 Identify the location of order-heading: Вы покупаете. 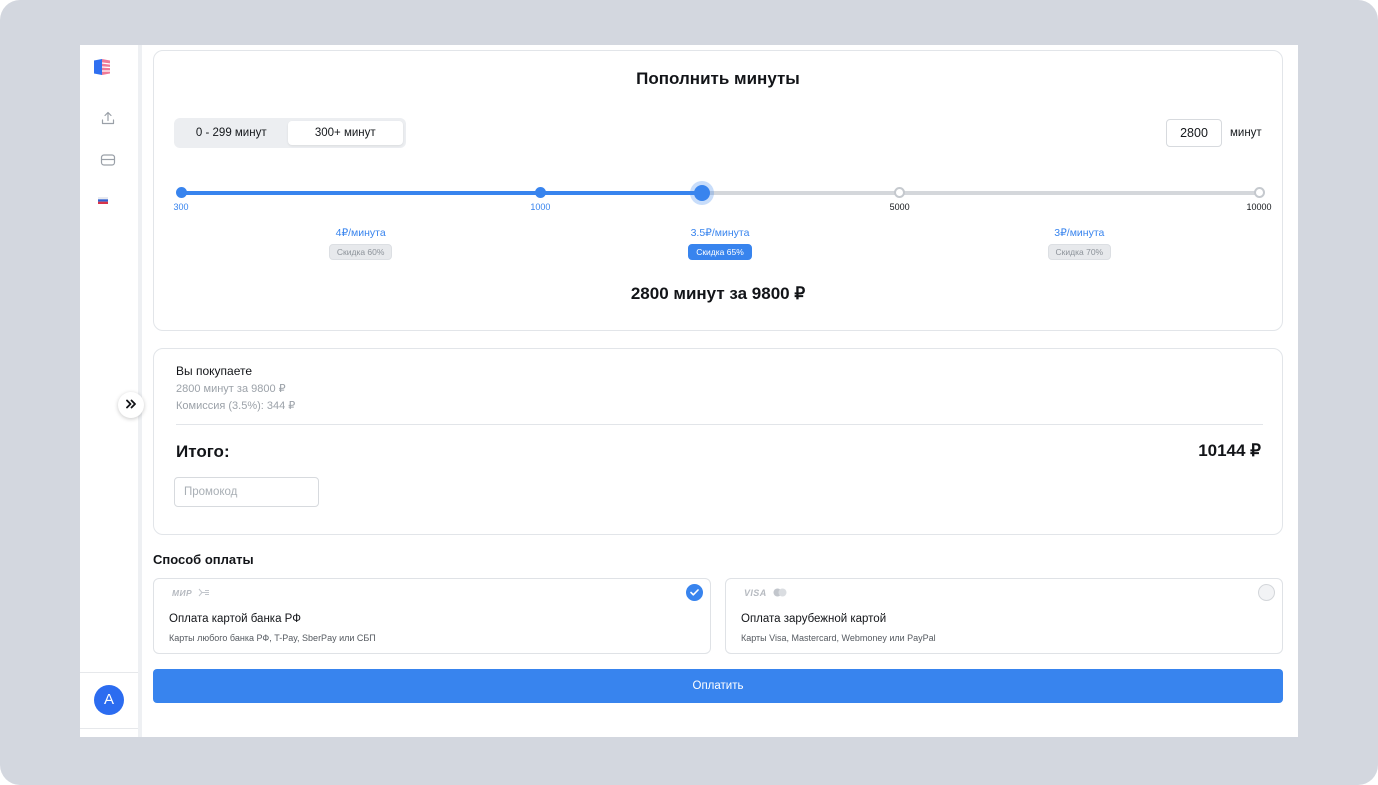
(214, 371).